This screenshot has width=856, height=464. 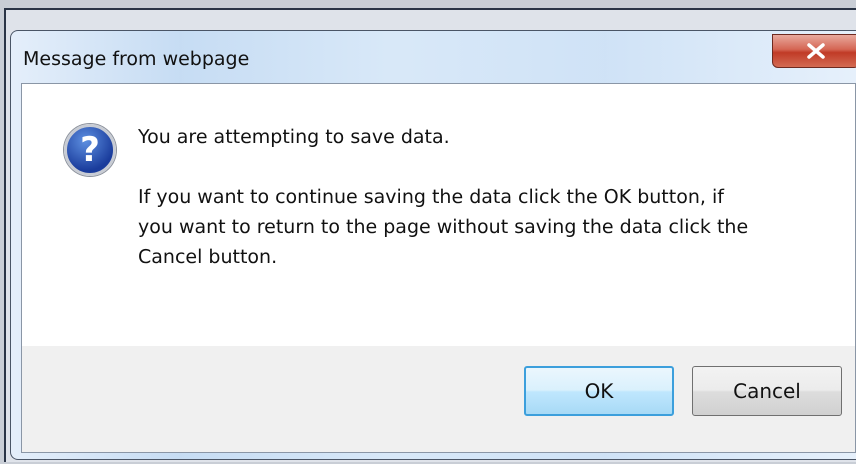 I want to click on close-icon, so click(x=816, y=51).